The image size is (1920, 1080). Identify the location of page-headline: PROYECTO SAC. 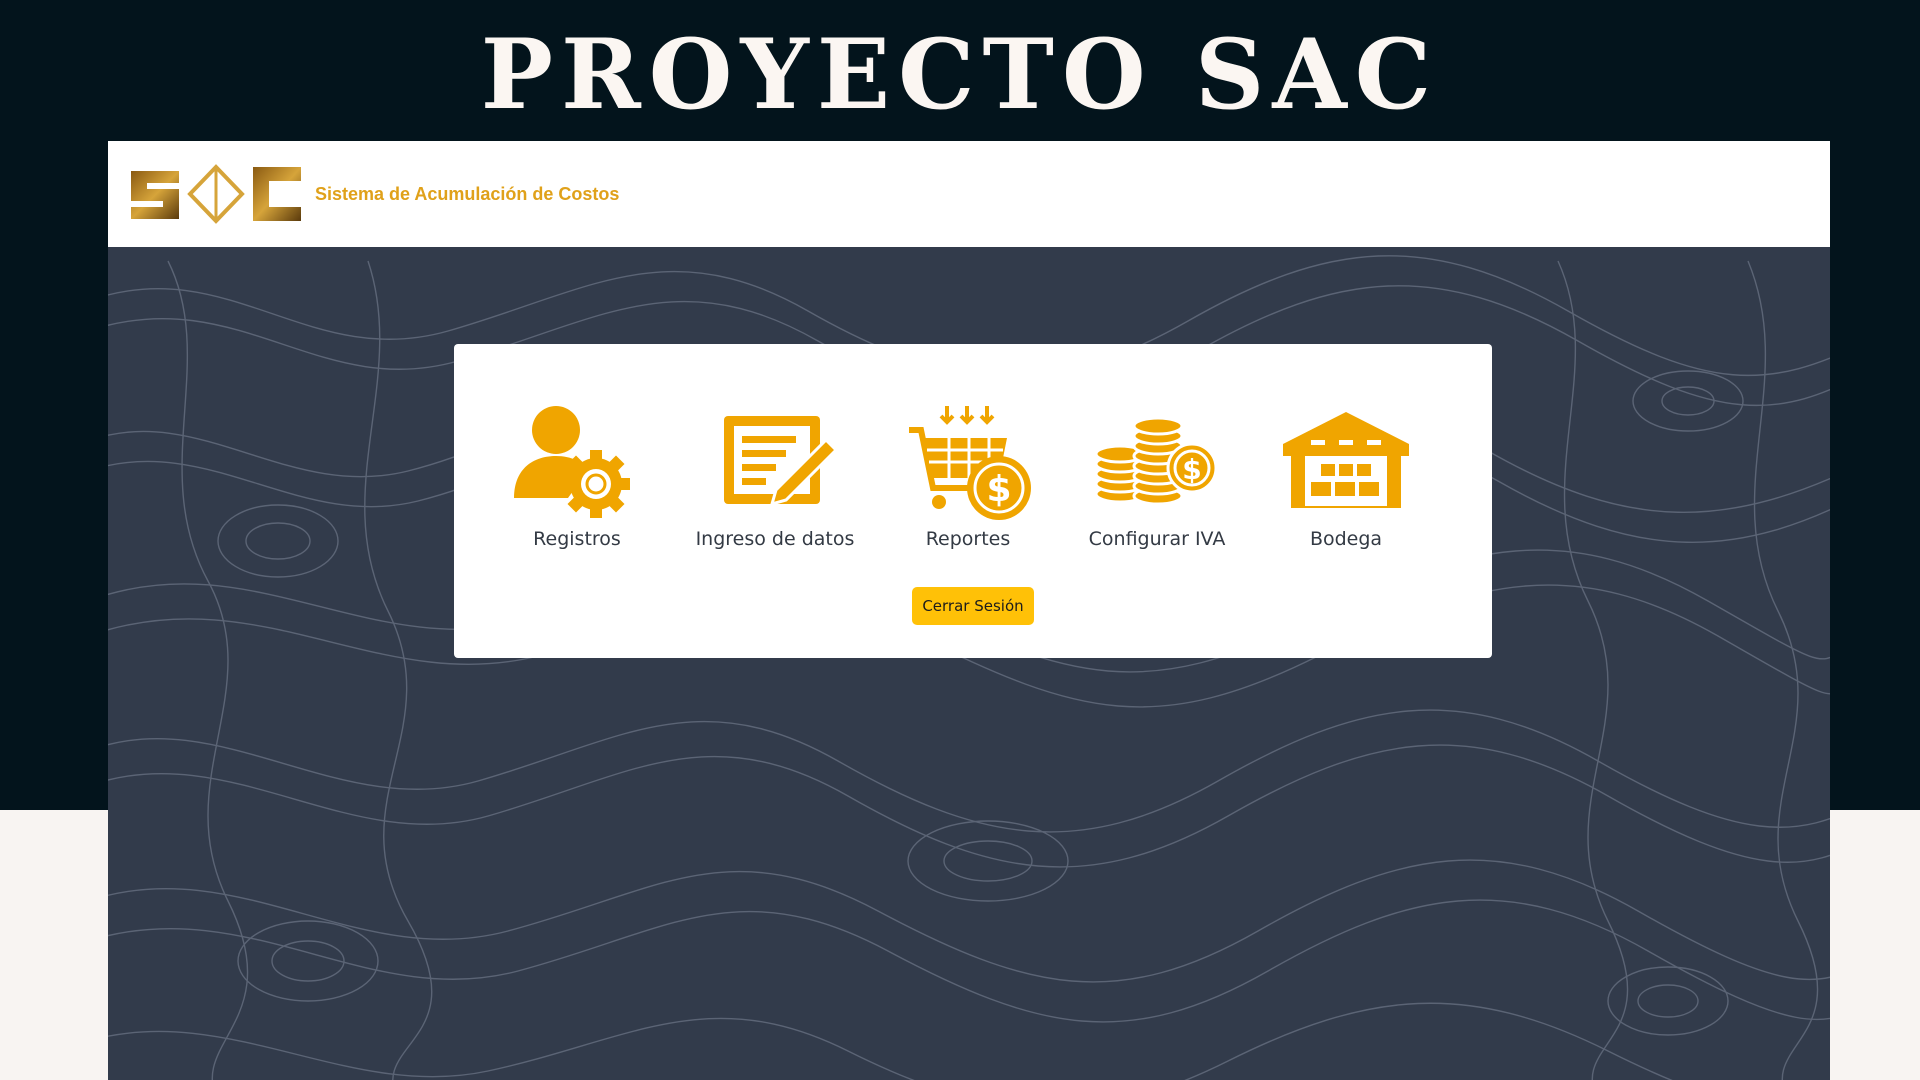
(960, 74).